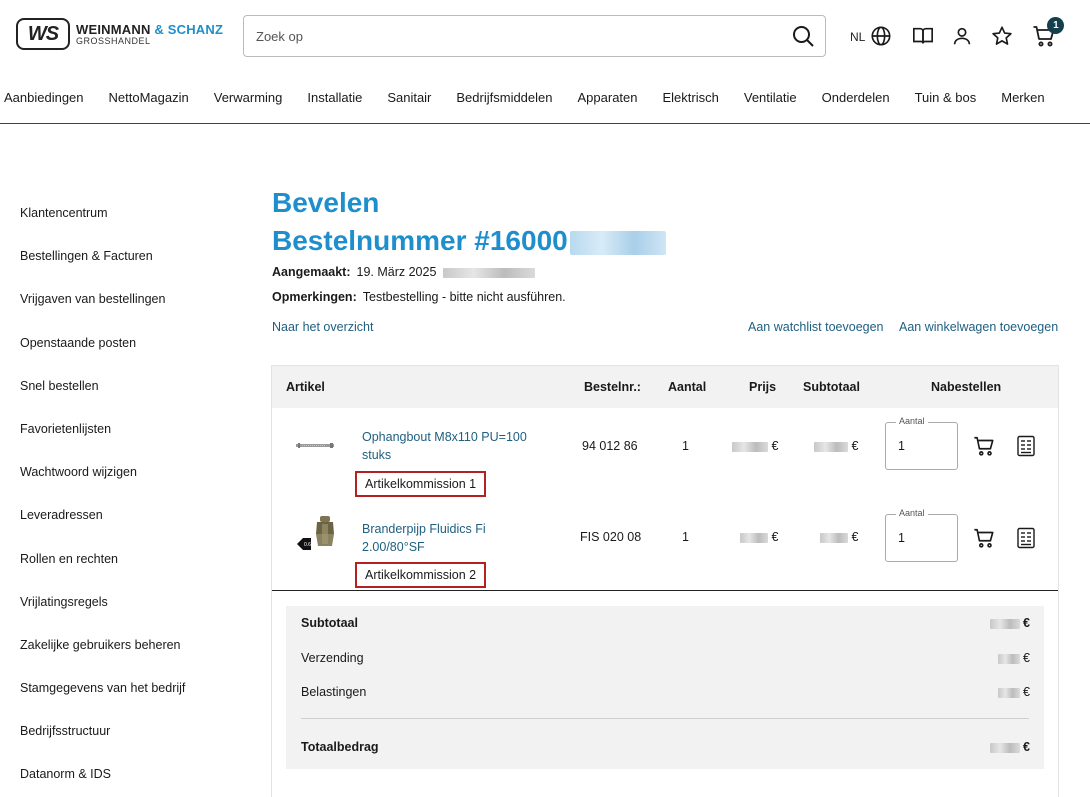 The image size is (1090, 797). What do you see at coordinates (396, 272) in the screenshot?
I see `created-value: 19. März 2025` at bounding box center [396, 272].